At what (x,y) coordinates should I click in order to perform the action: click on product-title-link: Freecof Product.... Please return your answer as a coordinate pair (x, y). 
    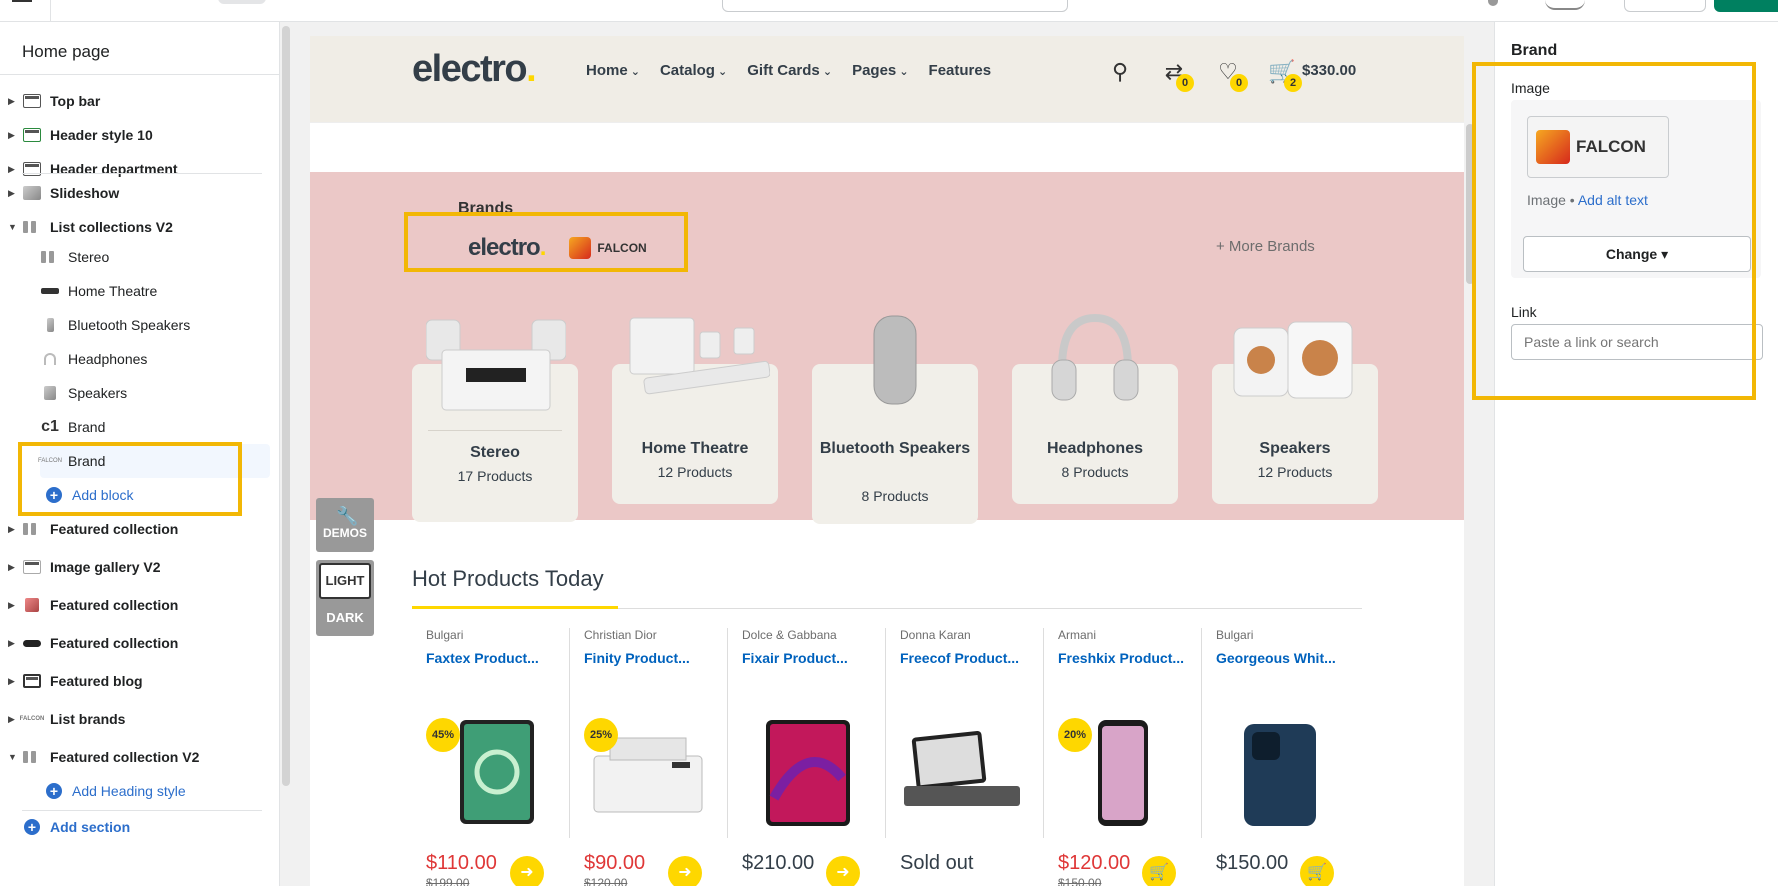
    Looking at the image, I should click on (959, 658).